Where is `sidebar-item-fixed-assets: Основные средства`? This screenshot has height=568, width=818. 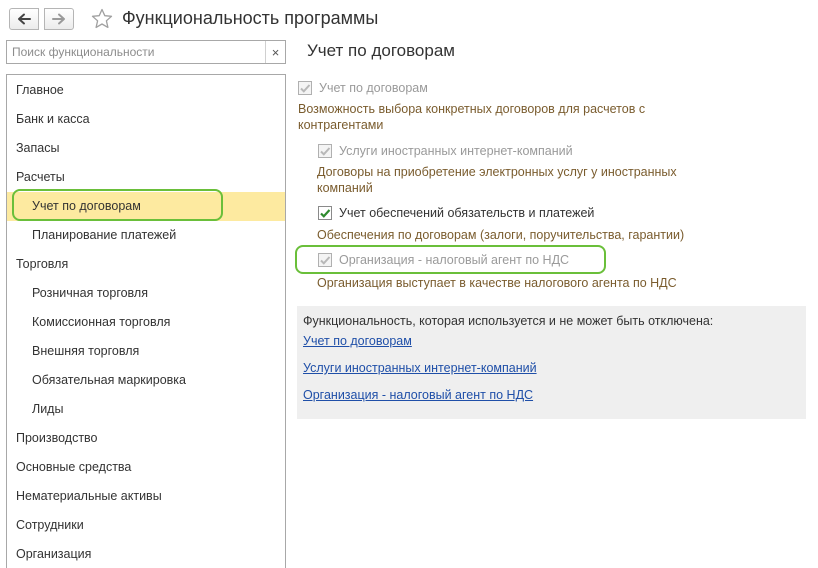 sidebar-item-fixed-assets: Основные средства is located at coordinates (146, 467).